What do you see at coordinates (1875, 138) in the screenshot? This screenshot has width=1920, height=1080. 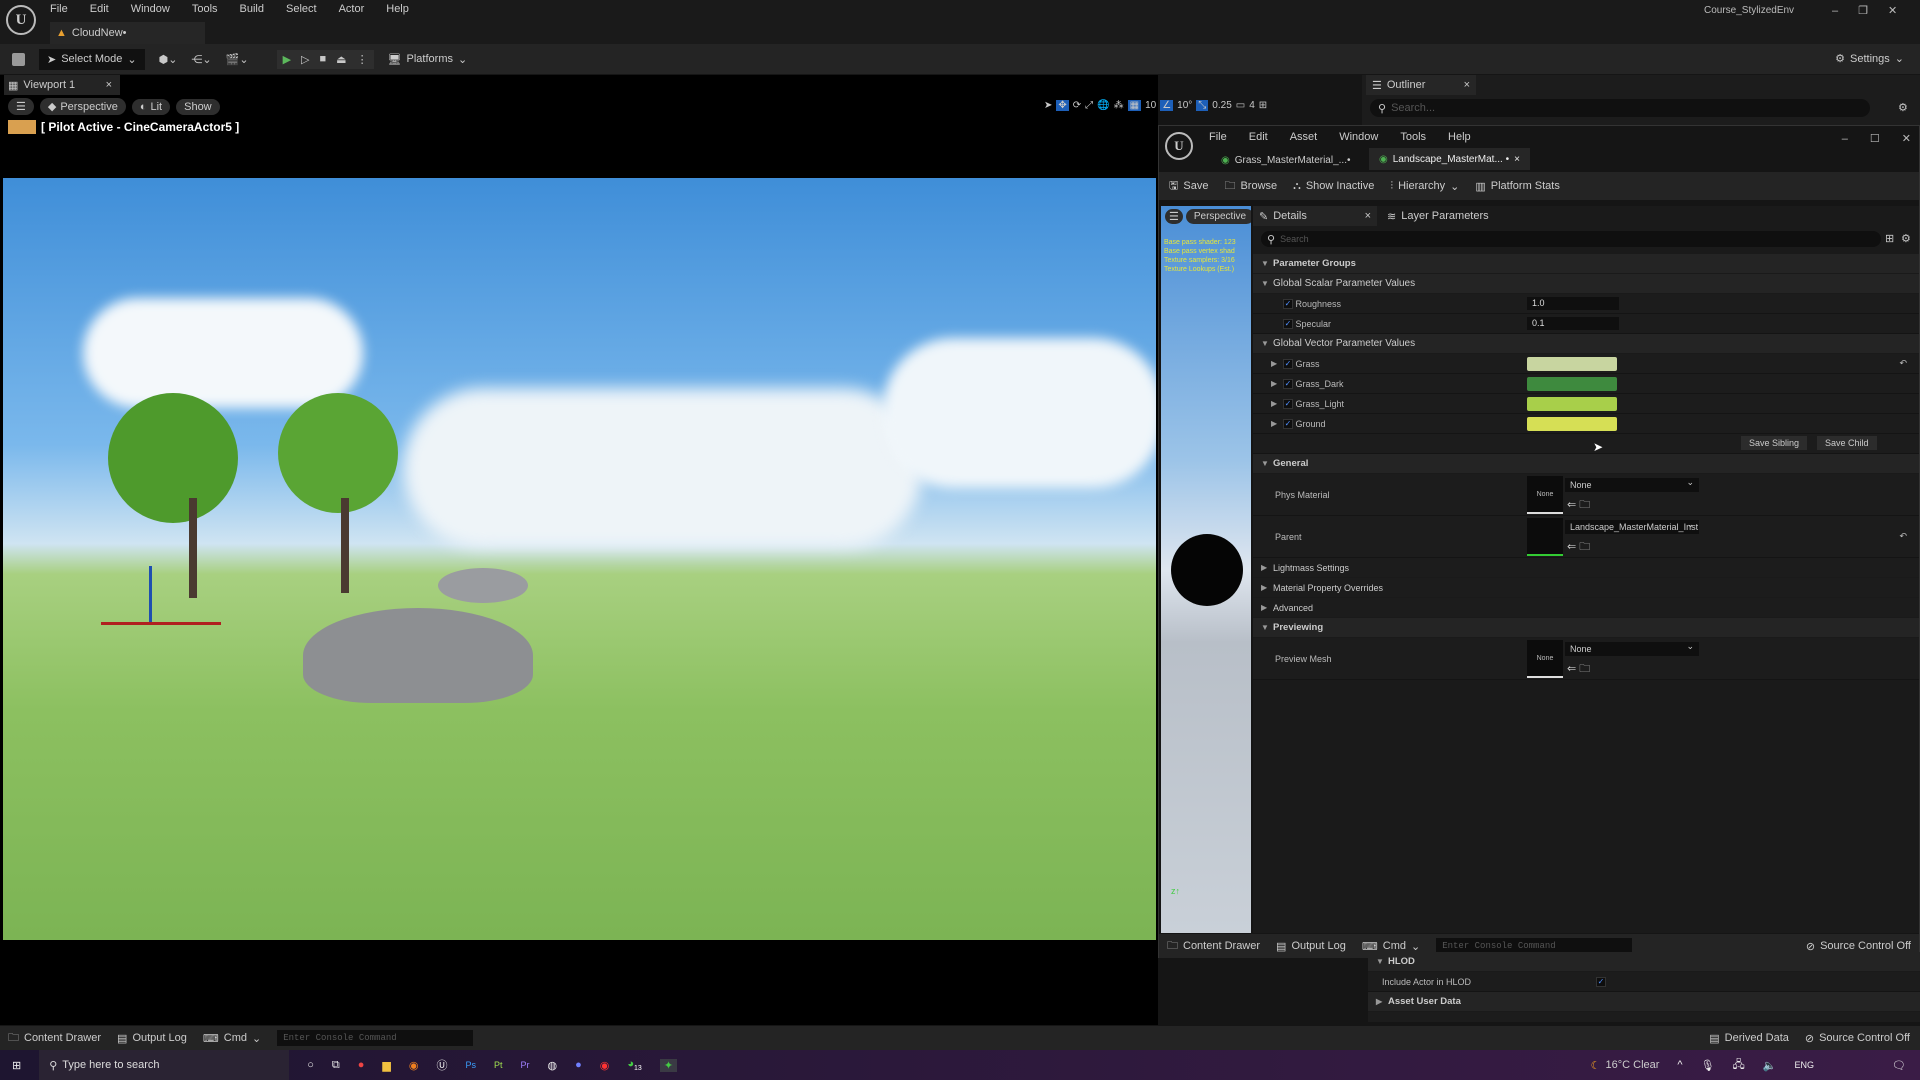 I see `maximize-icon: ☐` at bounding box center [1875, 138].